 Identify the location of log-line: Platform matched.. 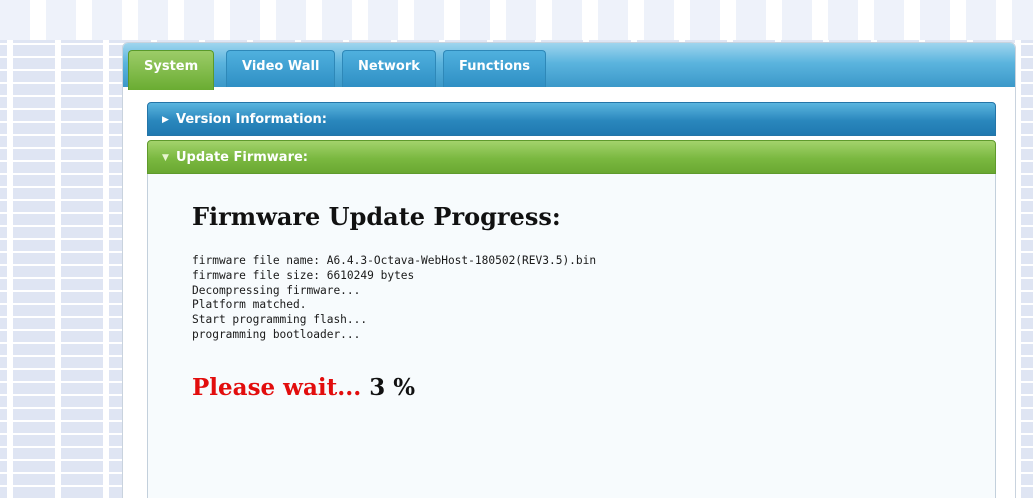
(249, 305).